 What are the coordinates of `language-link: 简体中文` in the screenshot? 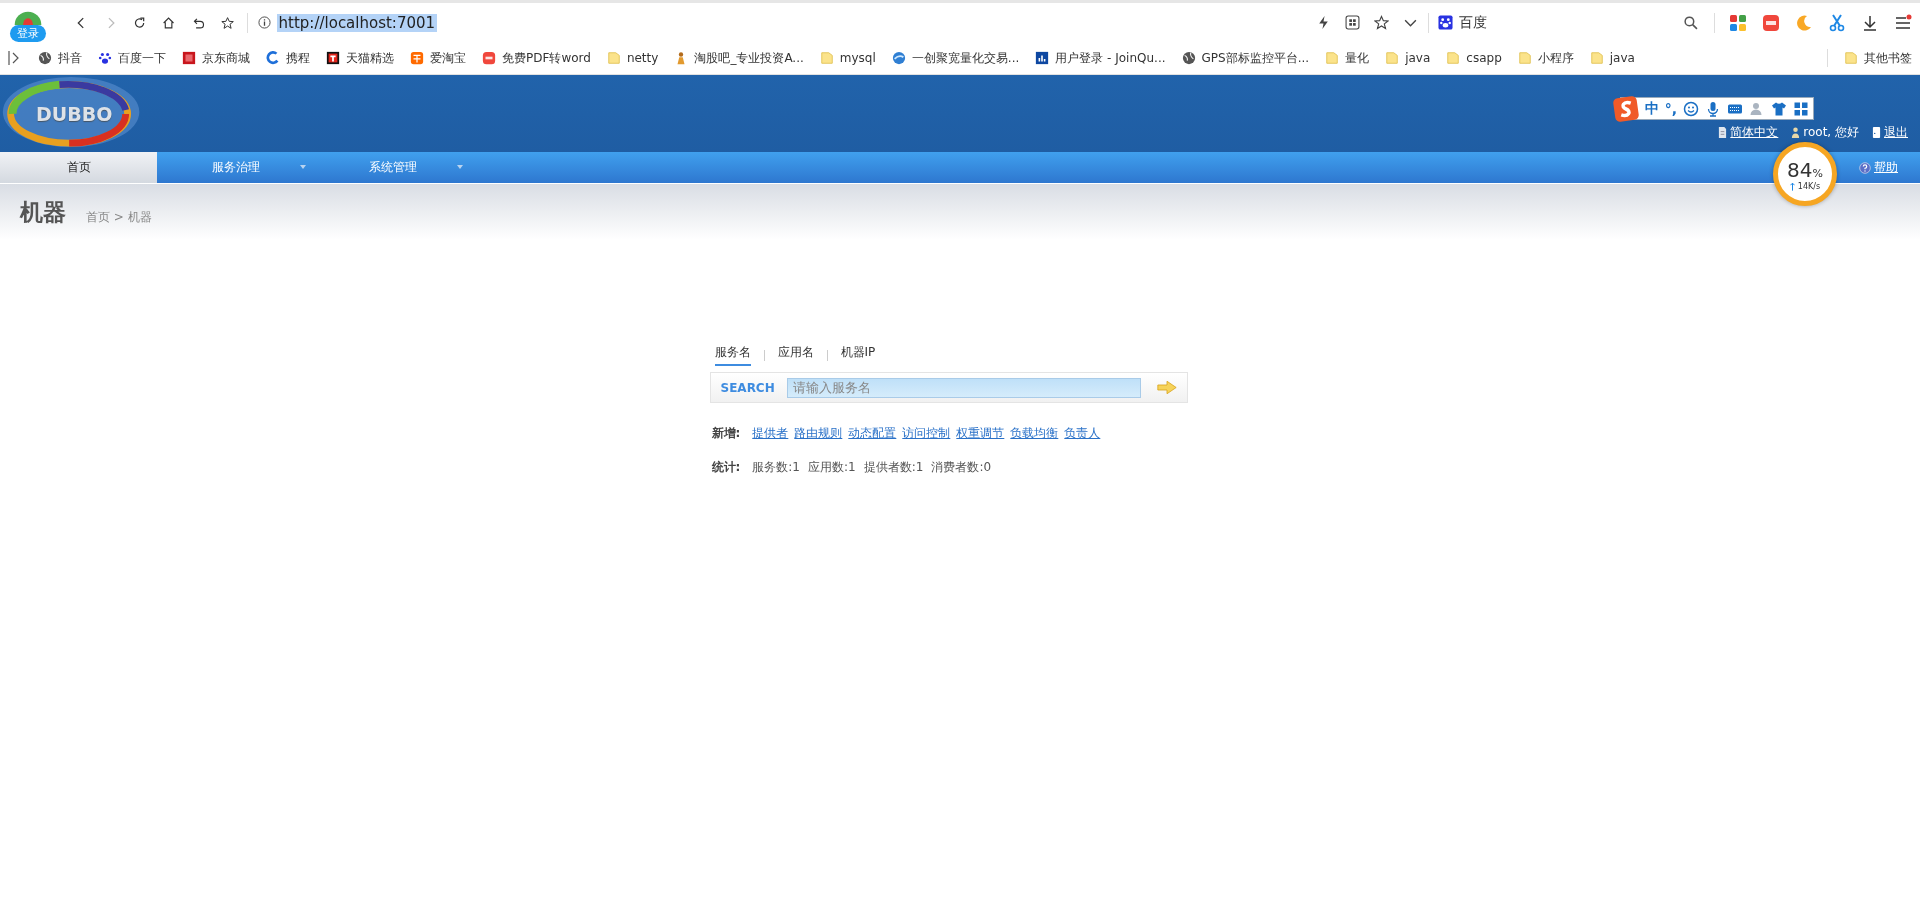 It's located at (1754, 132).